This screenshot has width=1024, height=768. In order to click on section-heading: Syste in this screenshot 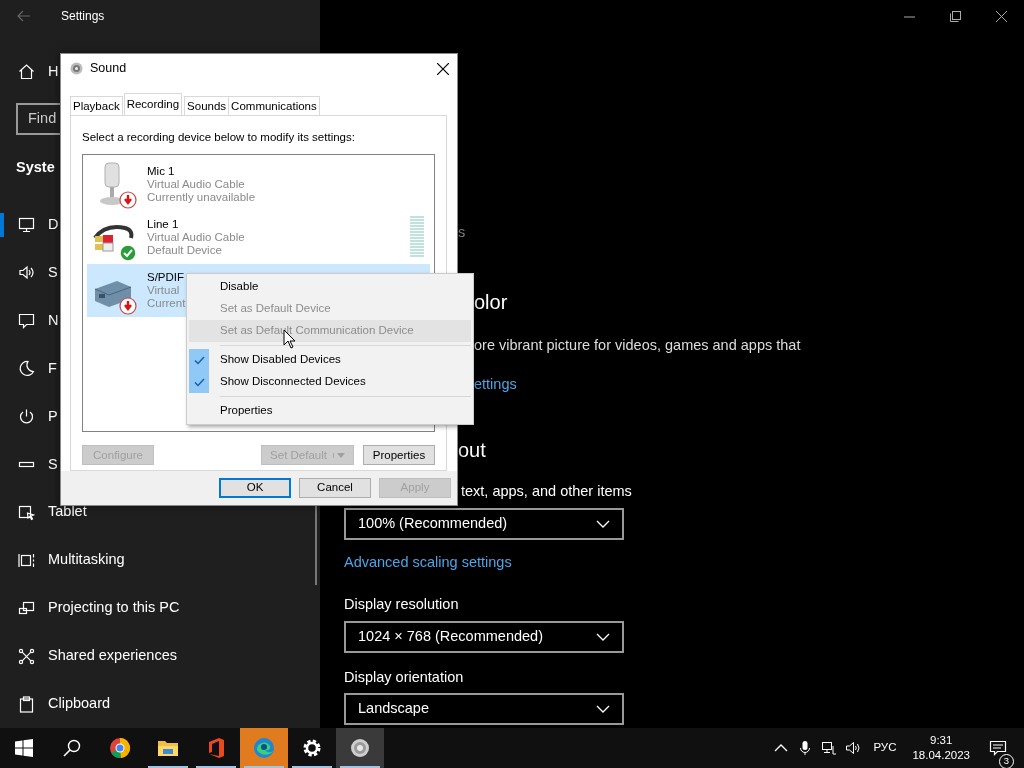, I will do `click(35, 167)`.